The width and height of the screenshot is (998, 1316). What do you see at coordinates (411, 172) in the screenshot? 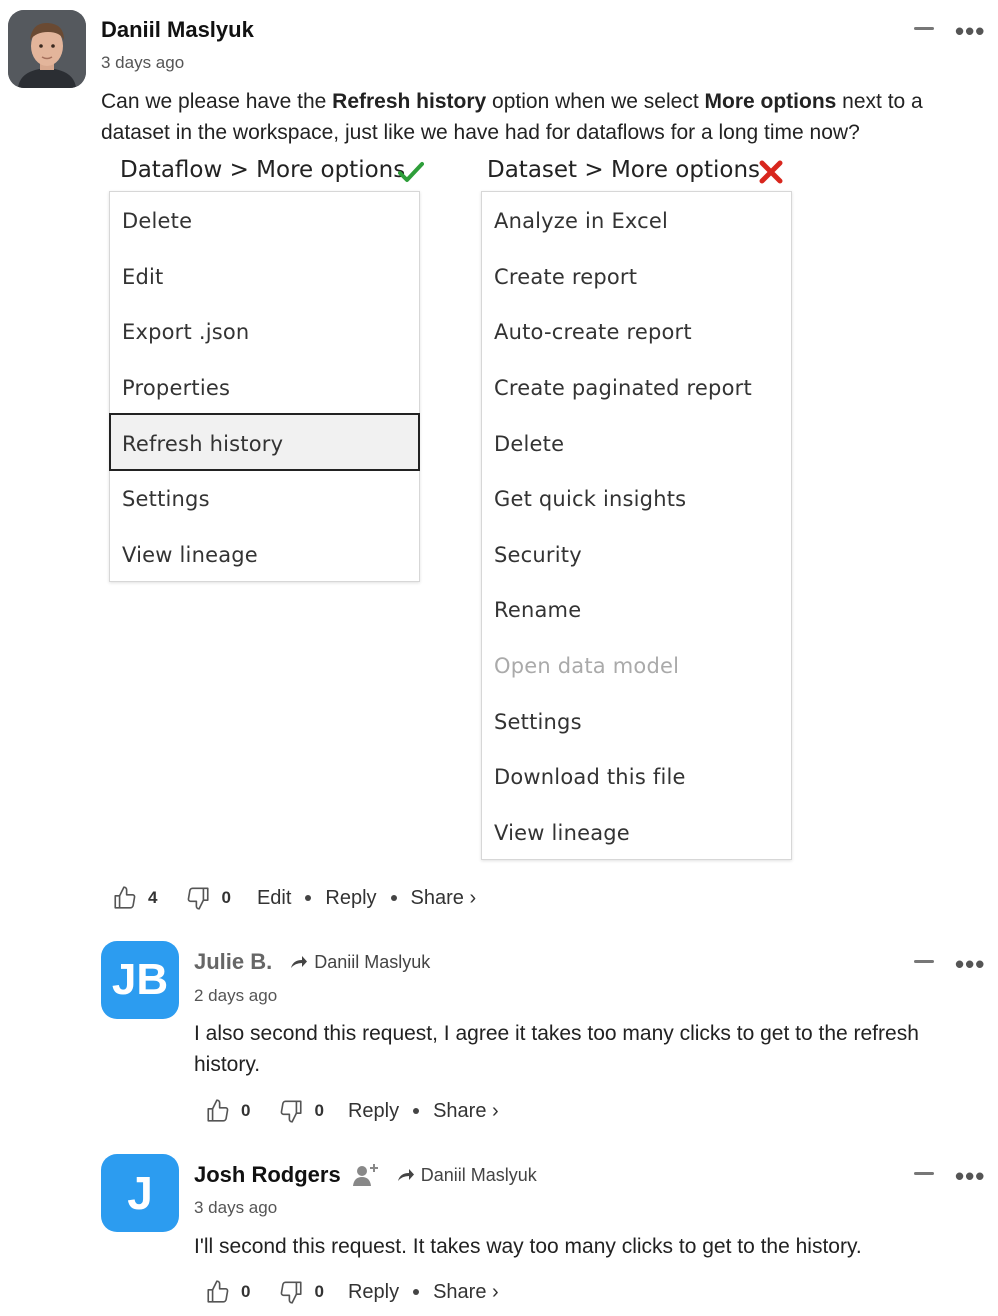
I see `check-icon` at bounding box center [411, 172].